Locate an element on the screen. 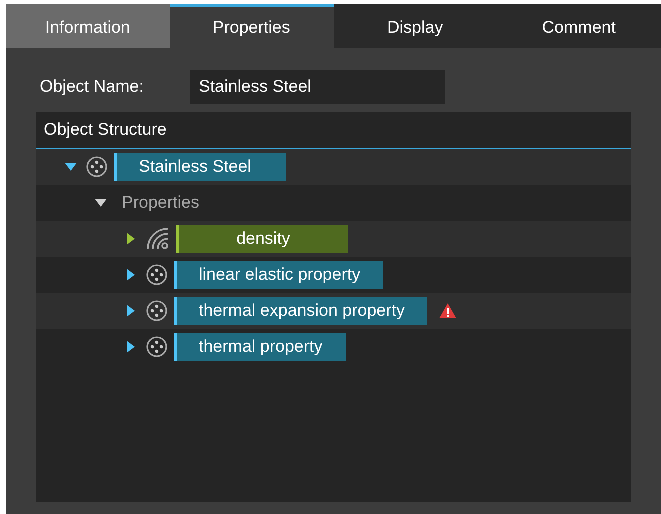 The width and height of the screenshot is (661, 514). node-label: Stainless Steel is located at coordinates (200, 167).